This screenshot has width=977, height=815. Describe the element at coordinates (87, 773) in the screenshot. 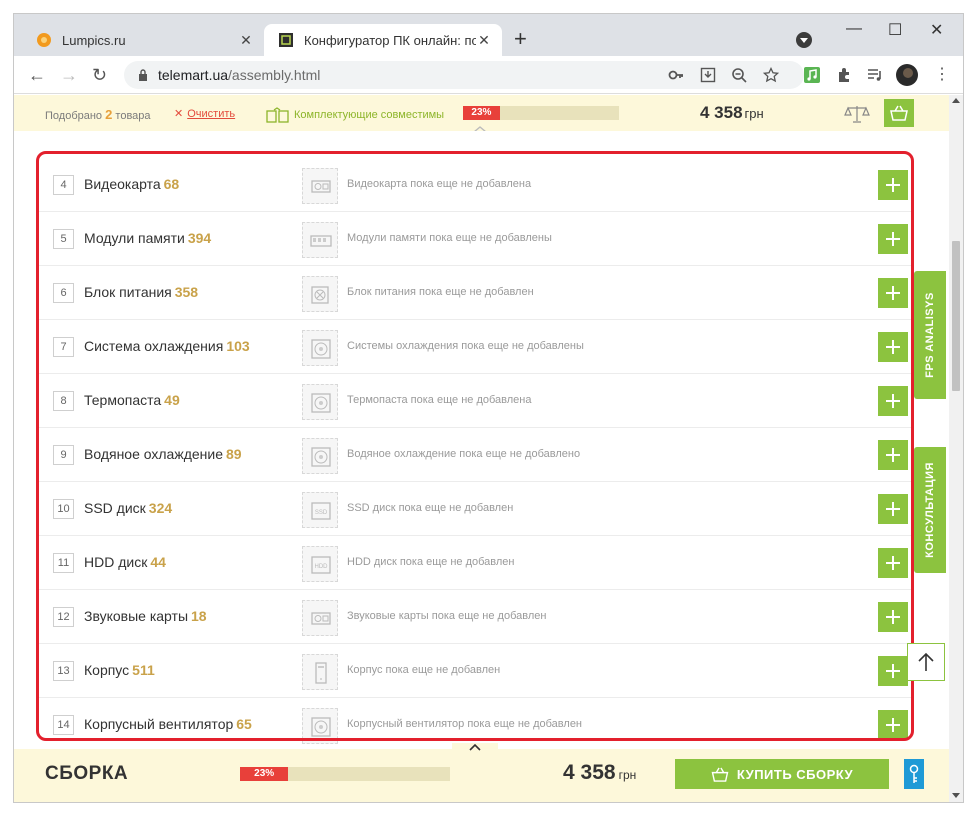

I see `assembly-title: СБОРКА` at that location.